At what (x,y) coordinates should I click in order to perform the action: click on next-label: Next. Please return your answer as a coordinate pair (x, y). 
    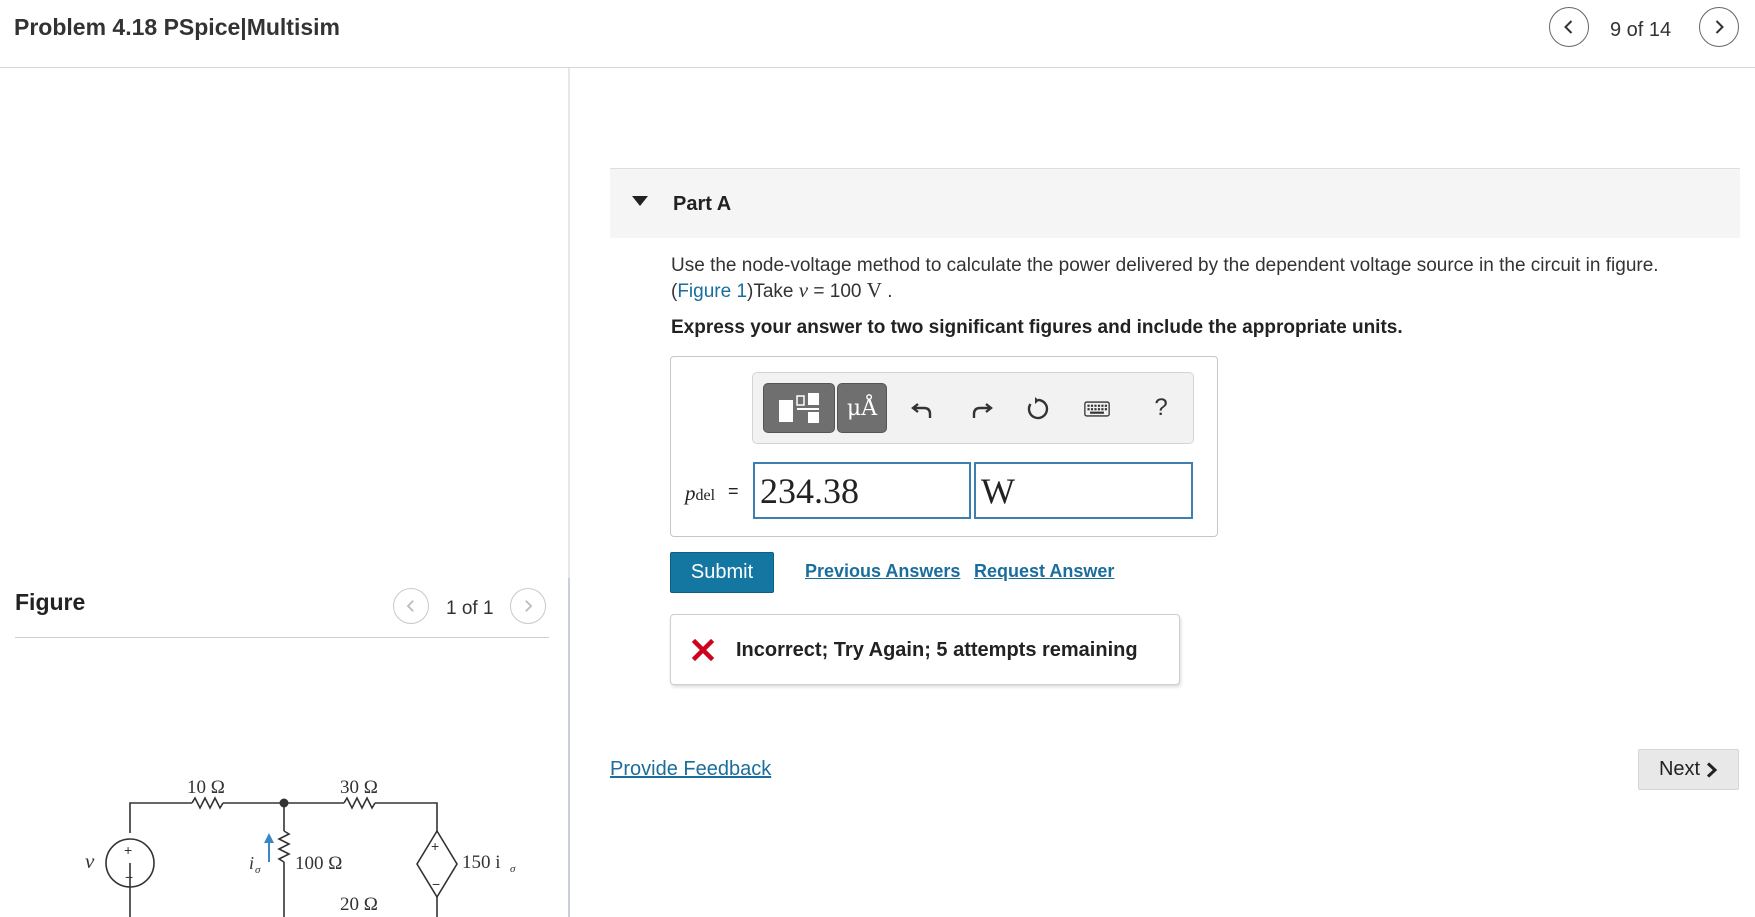
    Looking at the image, I should click on (1679, 769).